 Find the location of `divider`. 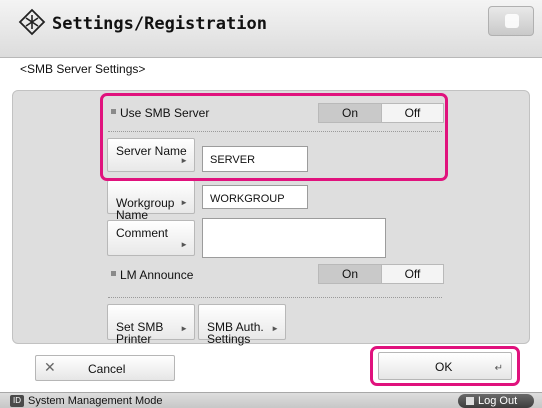

divider is located at coordinates (275, 297).